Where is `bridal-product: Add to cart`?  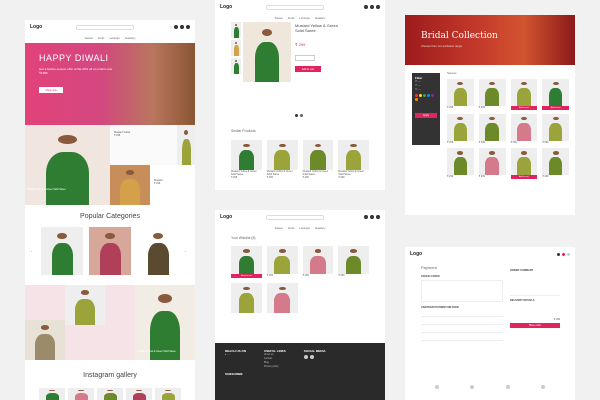
bridal-product: Add to cart is located at coordinates (524, 164).